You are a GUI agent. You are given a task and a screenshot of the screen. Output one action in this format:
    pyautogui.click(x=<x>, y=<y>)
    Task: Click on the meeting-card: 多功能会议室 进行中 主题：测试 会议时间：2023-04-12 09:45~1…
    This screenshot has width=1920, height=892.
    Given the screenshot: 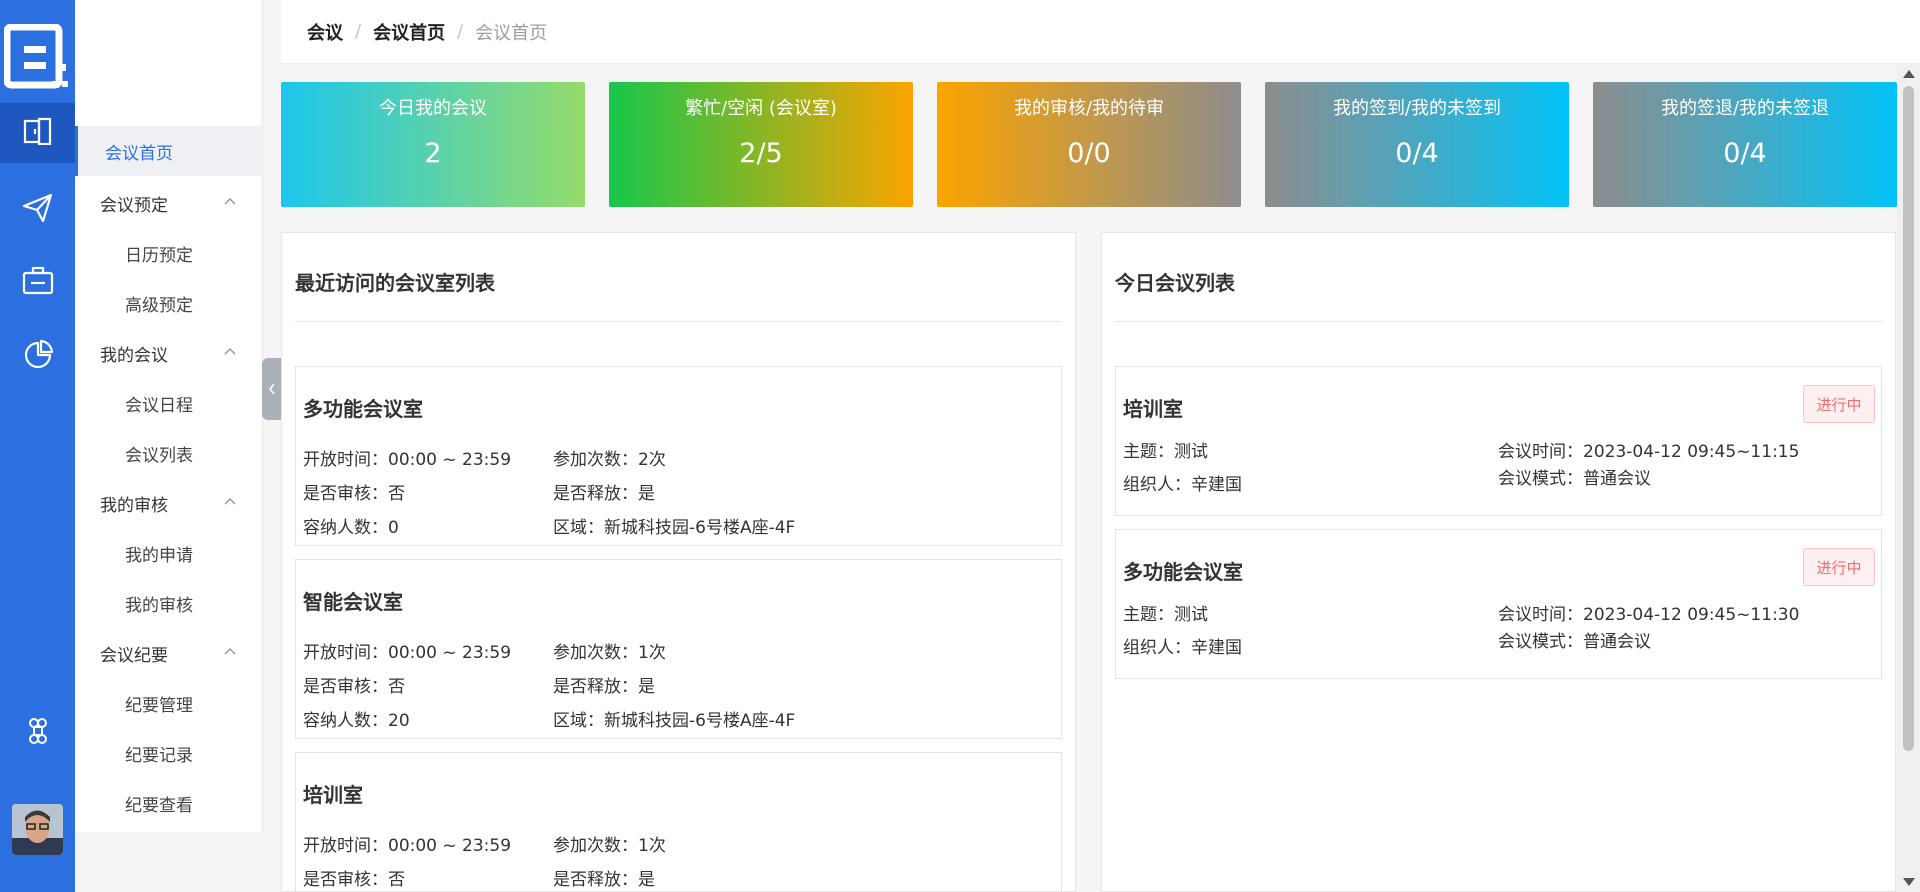 What is the action you would take?
    pyautogui.click(x=1498, y=604)
    